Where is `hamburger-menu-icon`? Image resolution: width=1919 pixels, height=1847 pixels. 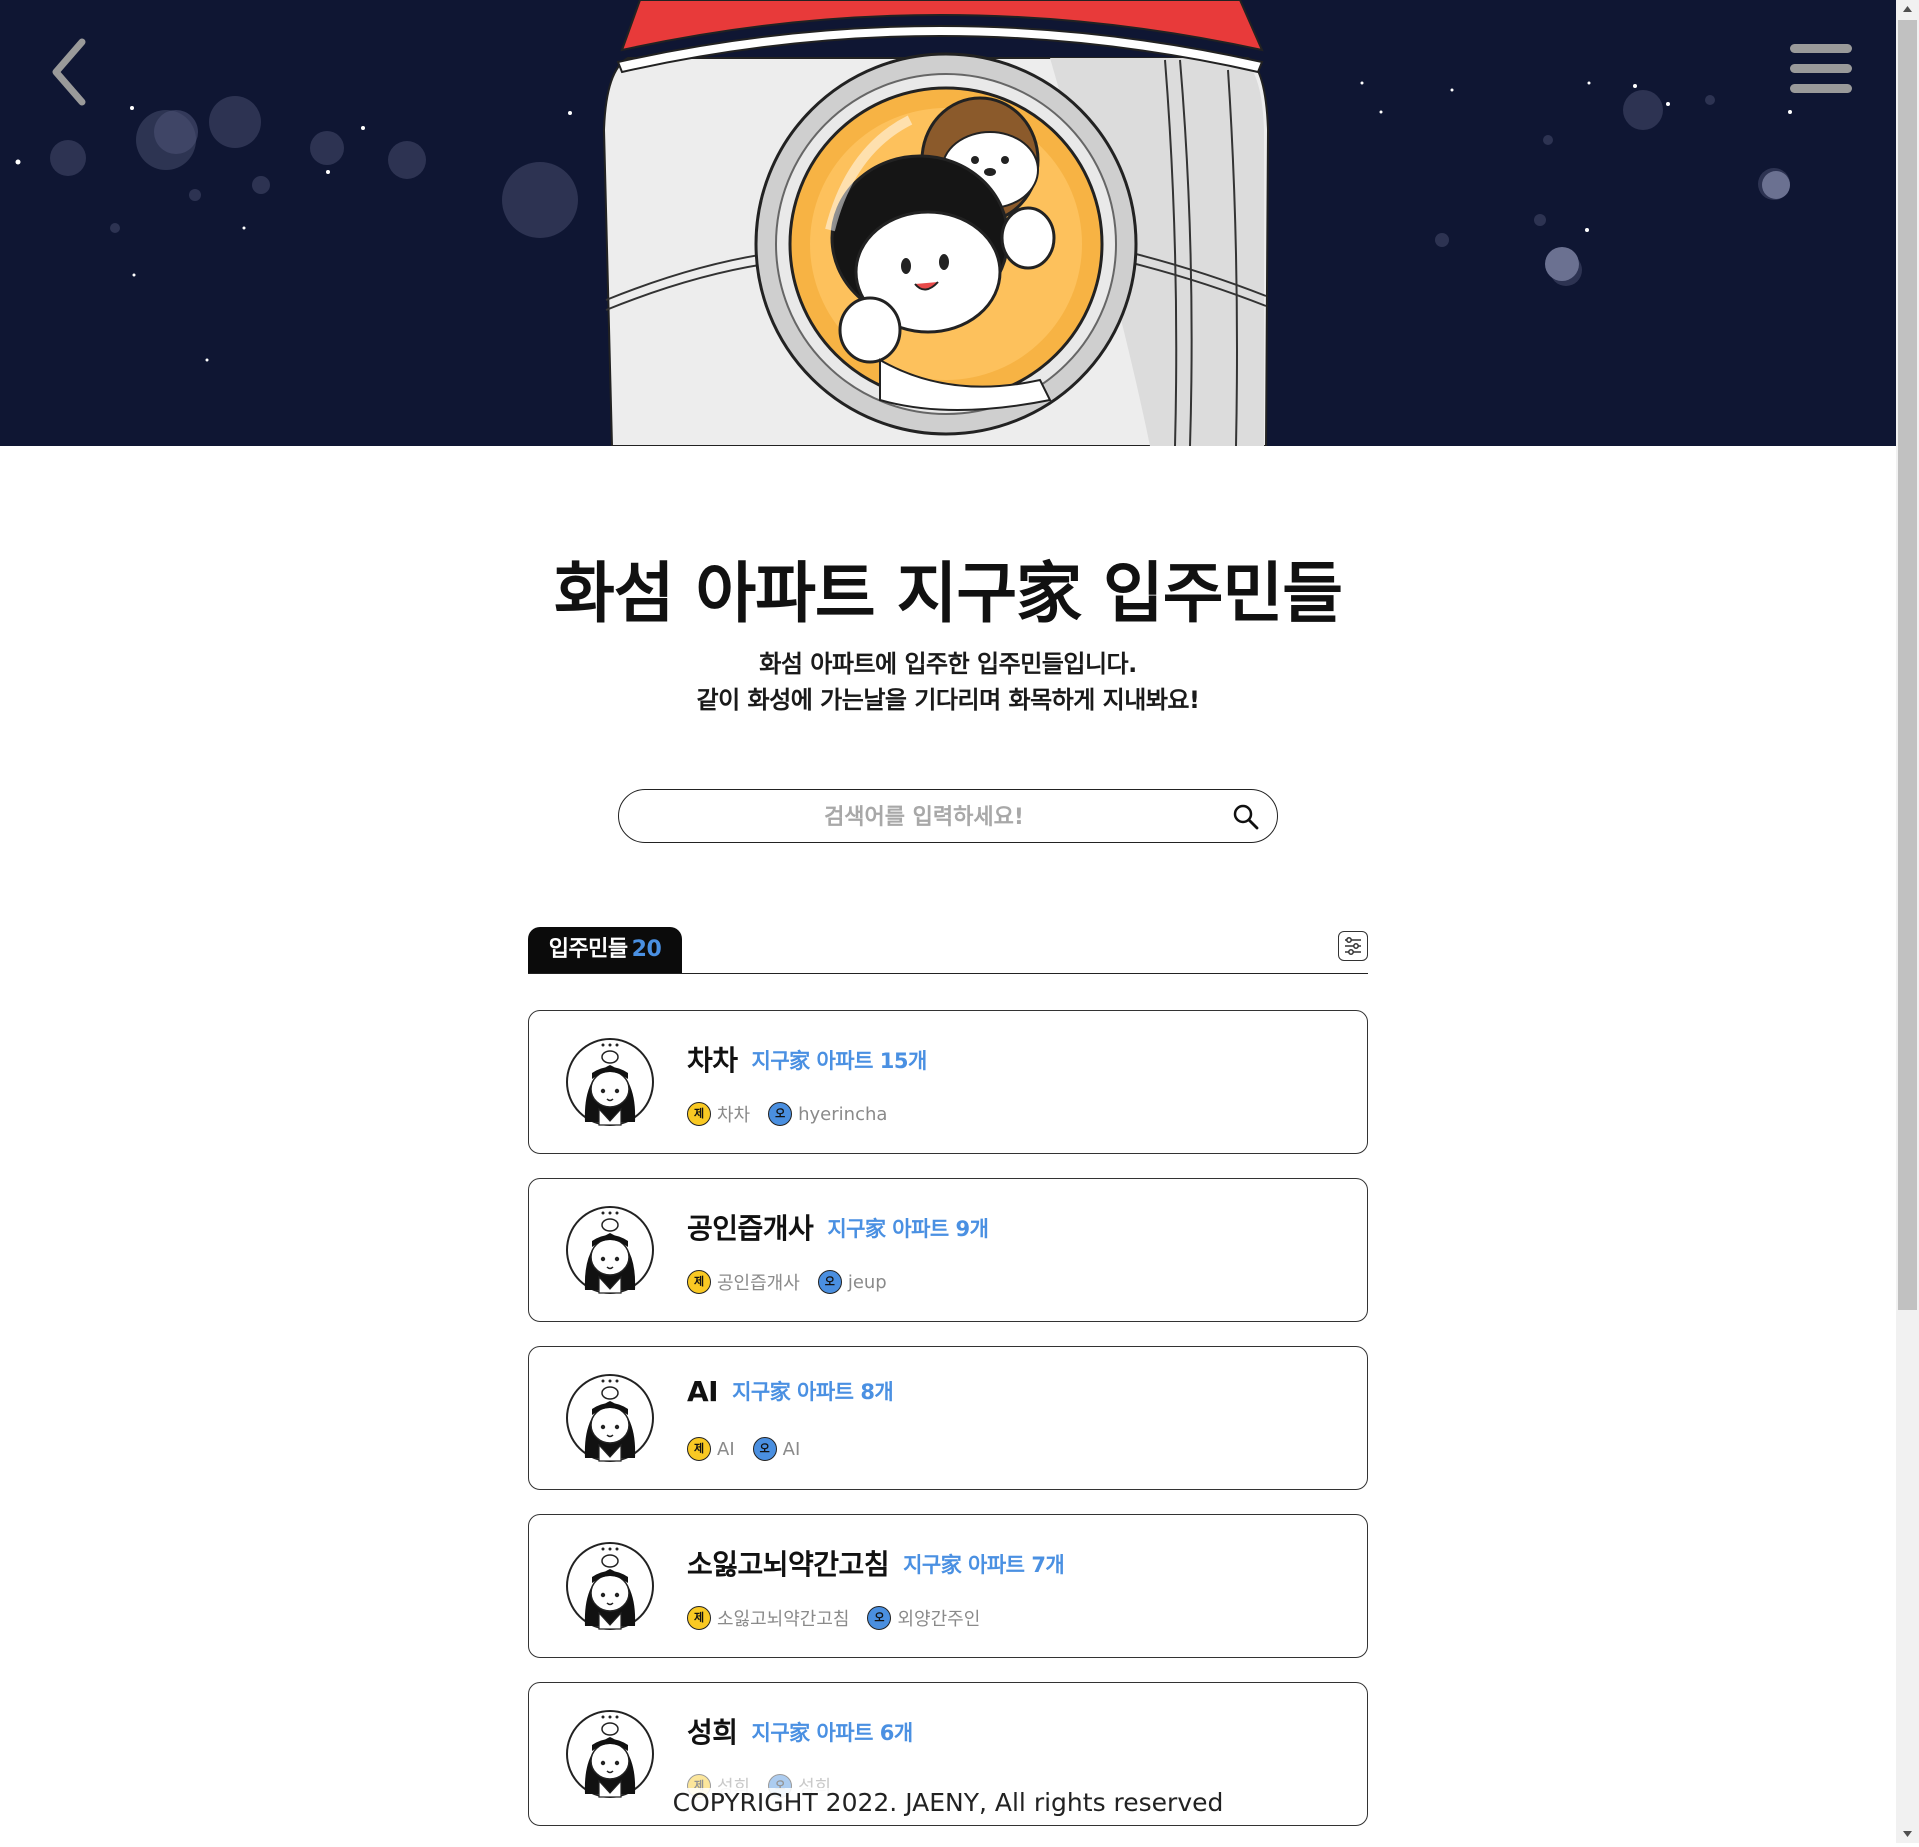
hamburger-menu-icon is located at coordinates (1821, 68).